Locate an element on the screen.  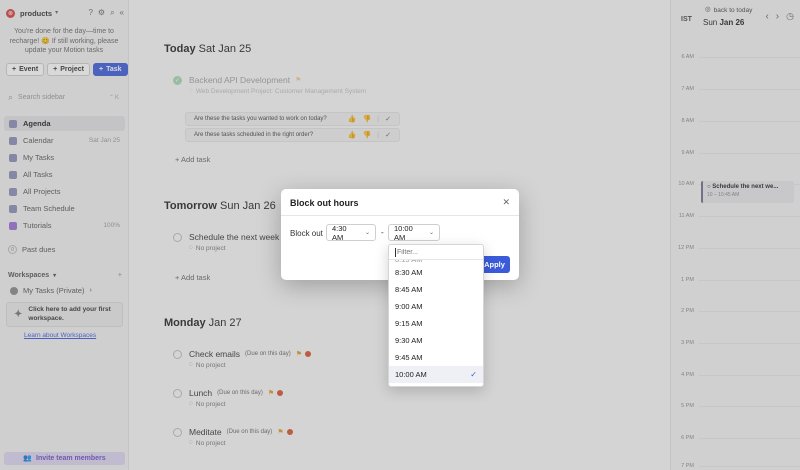
option-label: 9:30 AM is located at coordinates (409, 340).